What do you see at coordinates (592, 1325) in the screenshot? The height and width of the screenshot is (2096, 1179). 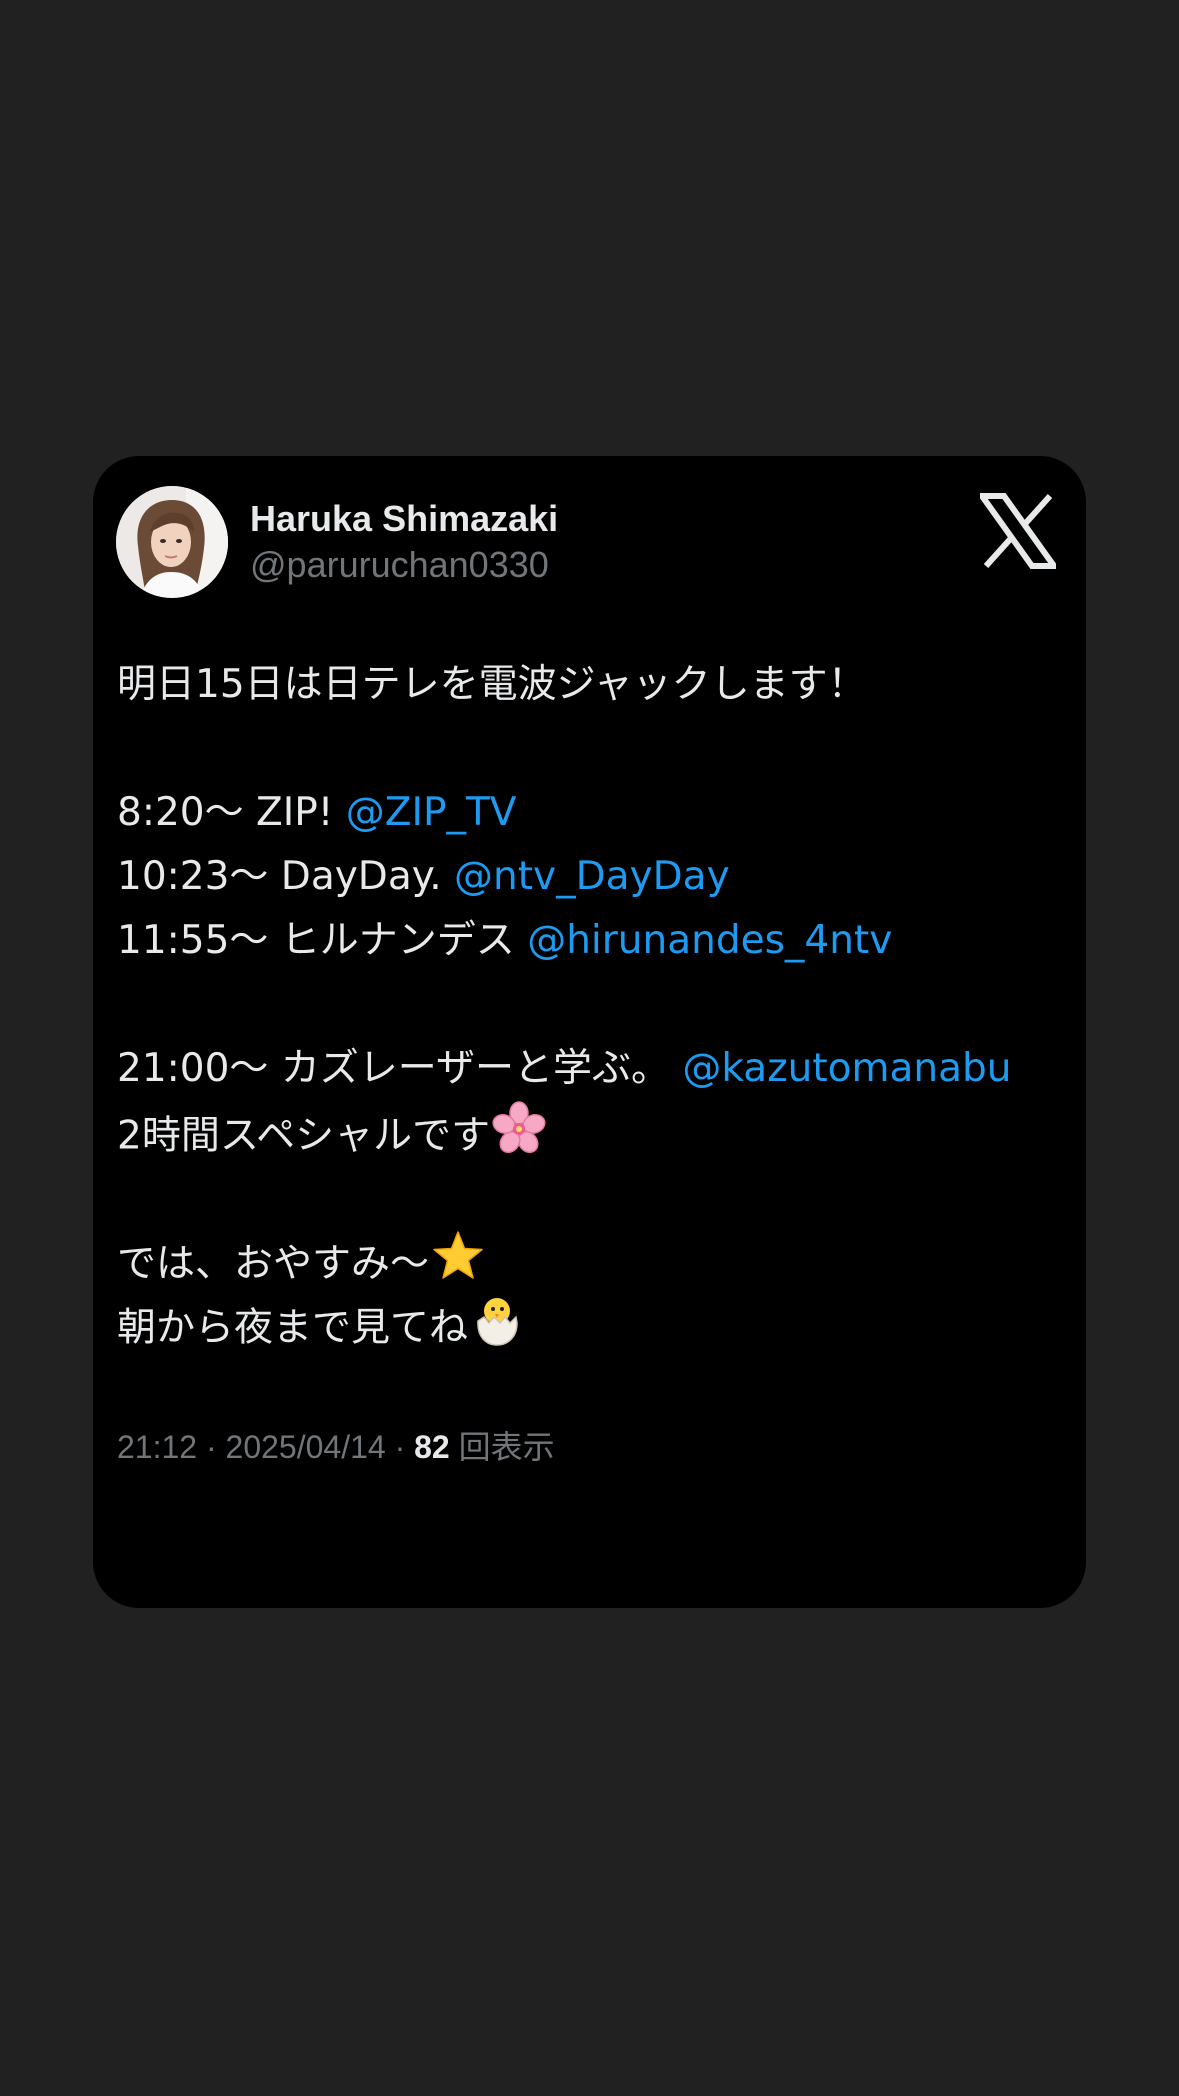 I see `tweet-line: 朝から夜まで見てね` at bounding box center [592, 1325].